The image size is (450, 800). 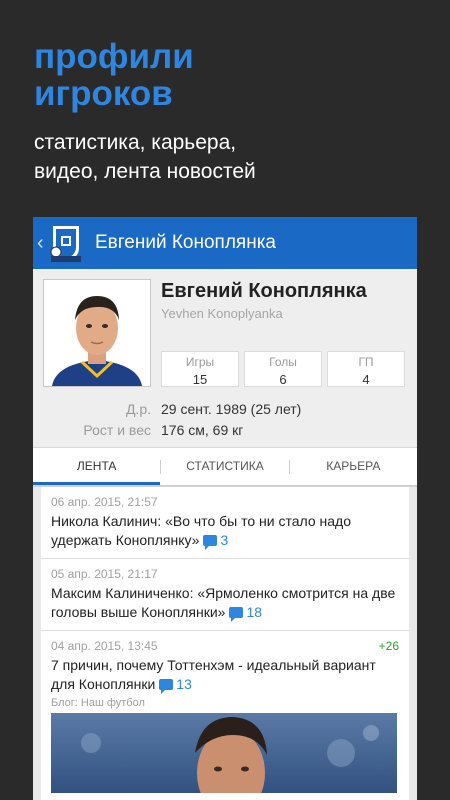 I want to click on stat-value: 4, so click(x=366, y=379).